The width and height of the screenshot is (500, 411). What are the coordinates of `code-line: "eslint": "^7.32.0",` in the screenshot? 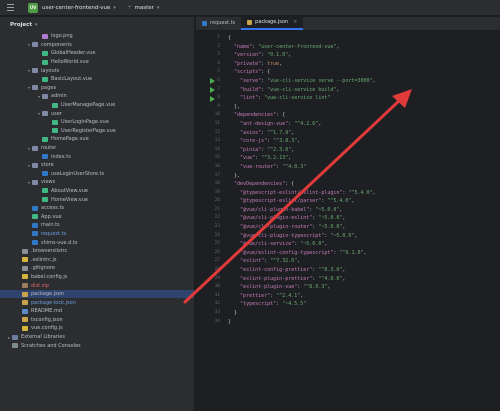 It's located at (364, 261).